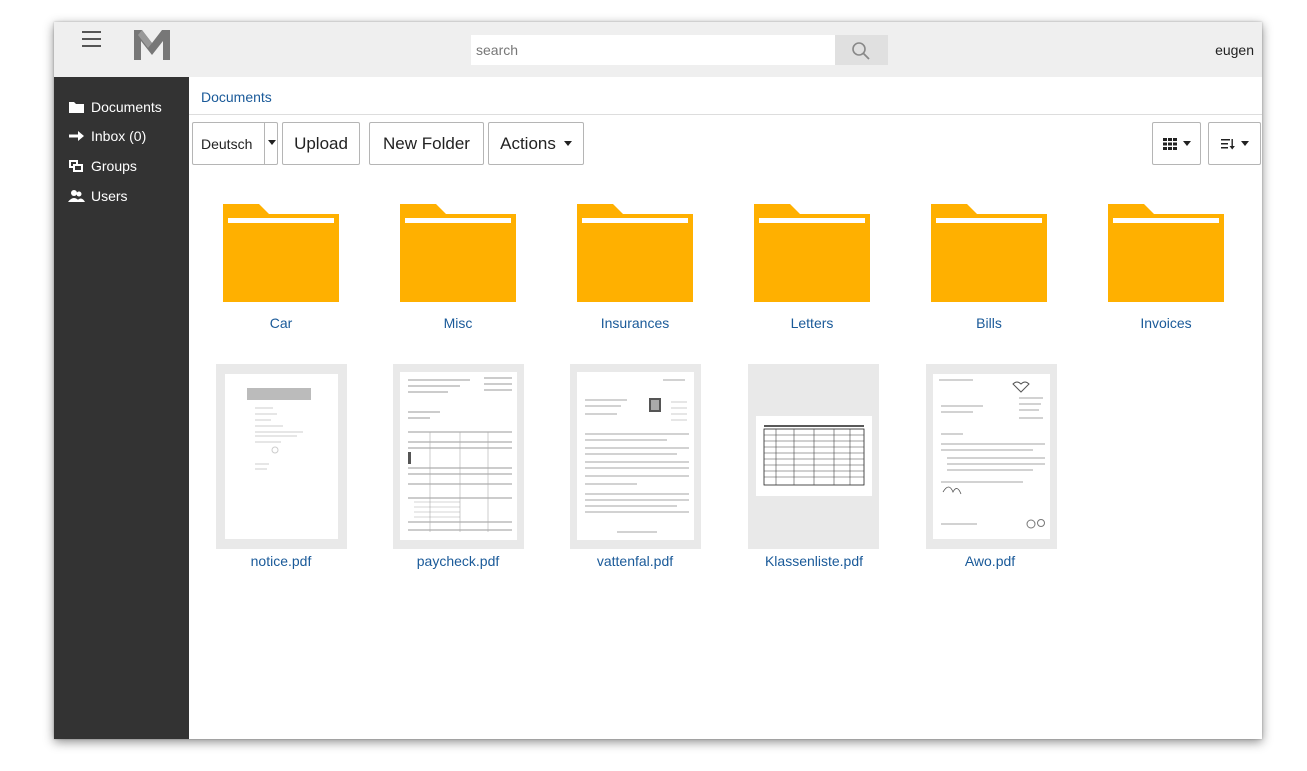 The height and width of the screenshot is (771, 1307). I want to click on folder-item-insurances: Insurances, so click(635, 277).